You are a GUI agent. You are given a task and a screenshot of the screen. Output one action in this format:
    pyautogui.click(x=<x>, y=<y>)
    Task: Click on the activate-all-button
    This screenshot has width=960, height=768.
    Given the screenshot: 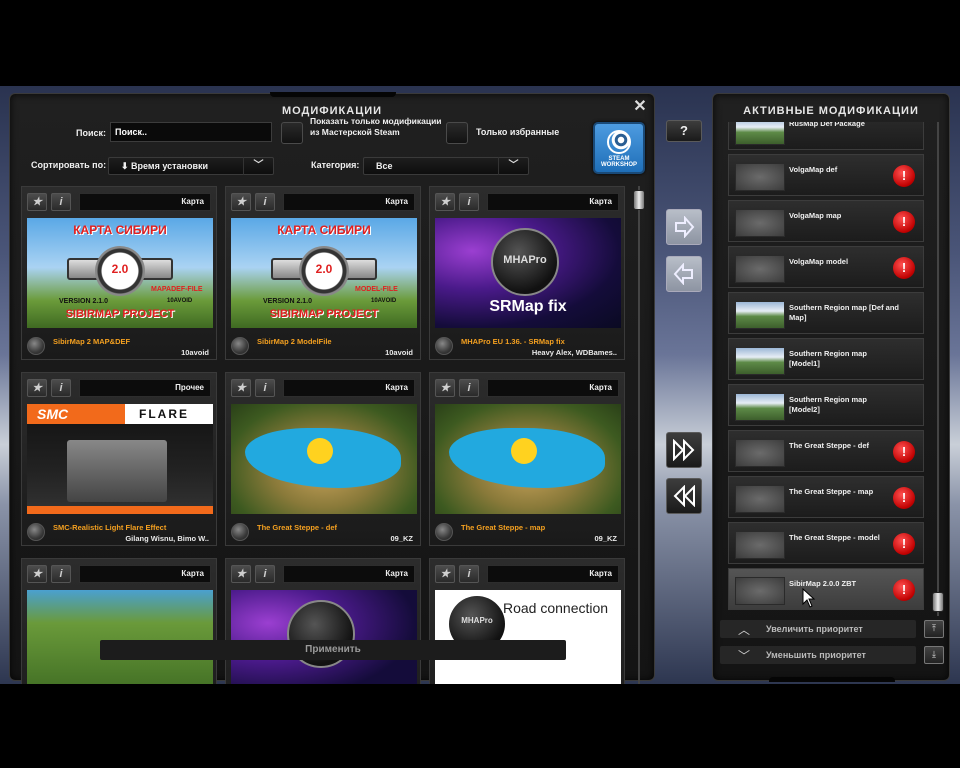 What is the action you would take?
    pyautogui.click(x=684, y=450)
    